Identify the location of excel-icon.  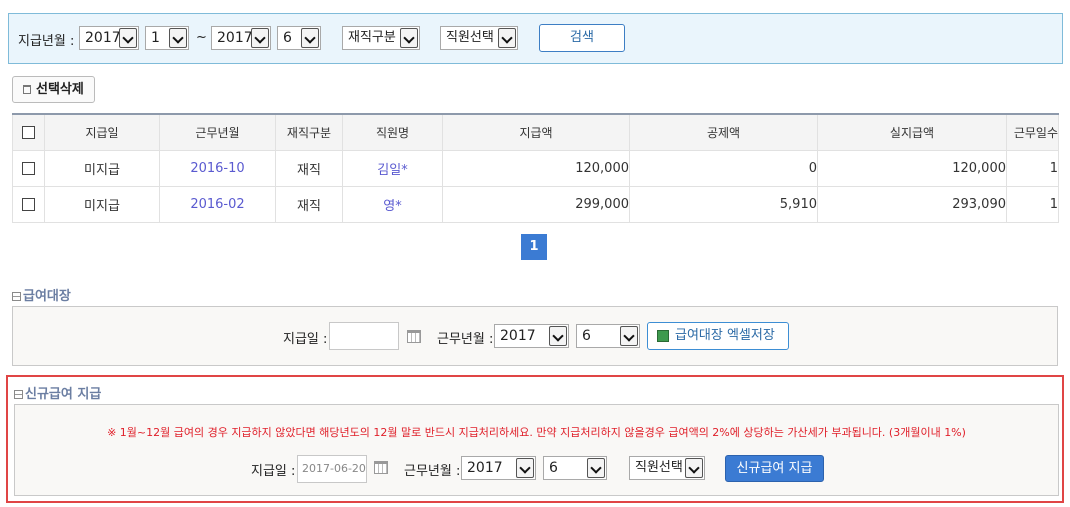
(663, 336).